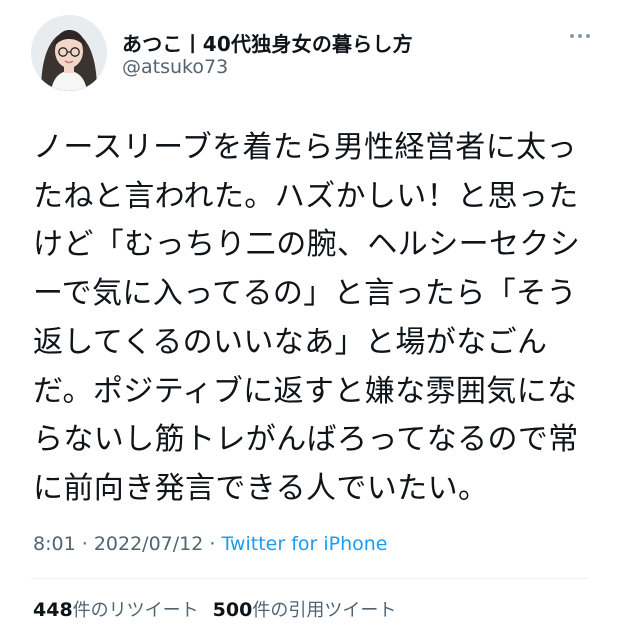  Describe the element at coordinates (267, 42) in the screenshot. I see `display-name: あつこ丨40代独身女の暮らし方` at that location.